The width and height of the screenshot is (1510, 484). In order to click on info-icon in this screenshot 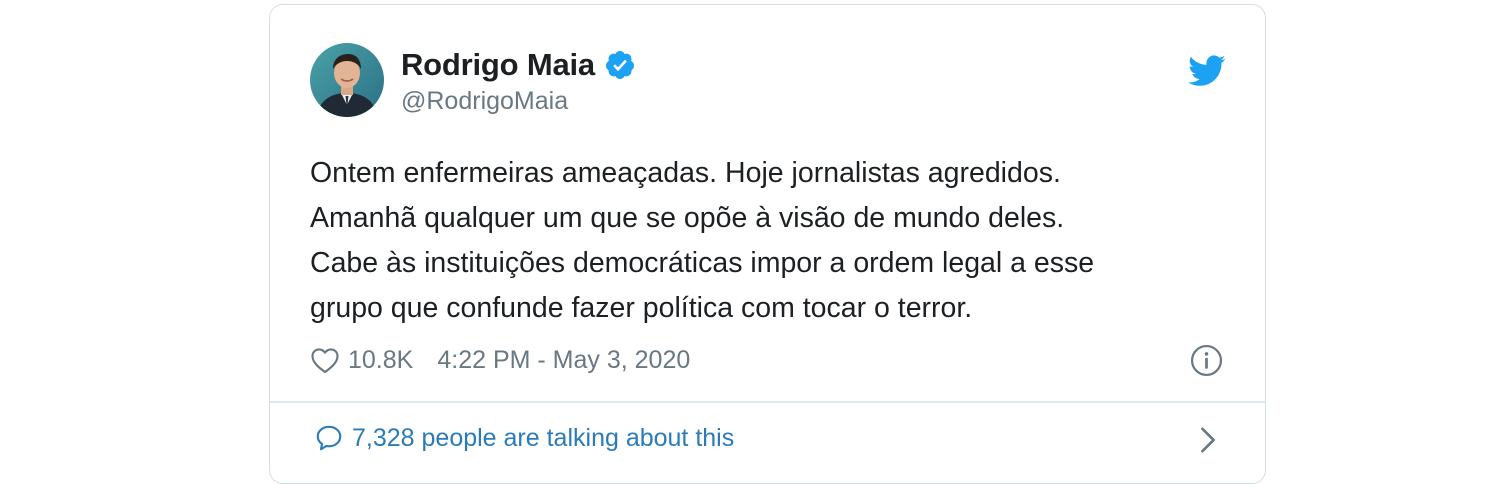, I will do `click(1206, 360)`.